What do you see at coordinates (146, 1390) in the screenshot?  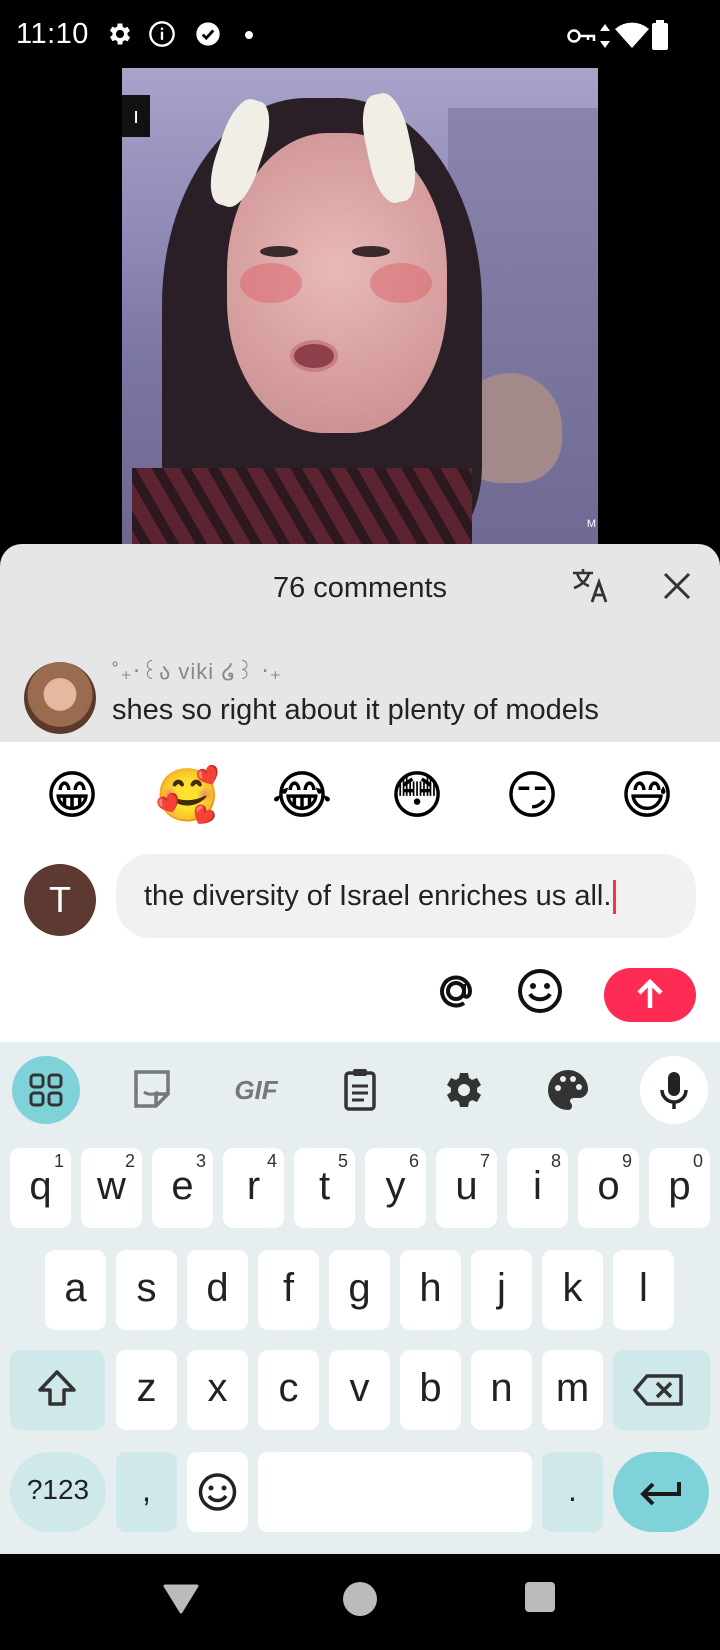 I see `key-z: z` at bounding box center [146, 1390].